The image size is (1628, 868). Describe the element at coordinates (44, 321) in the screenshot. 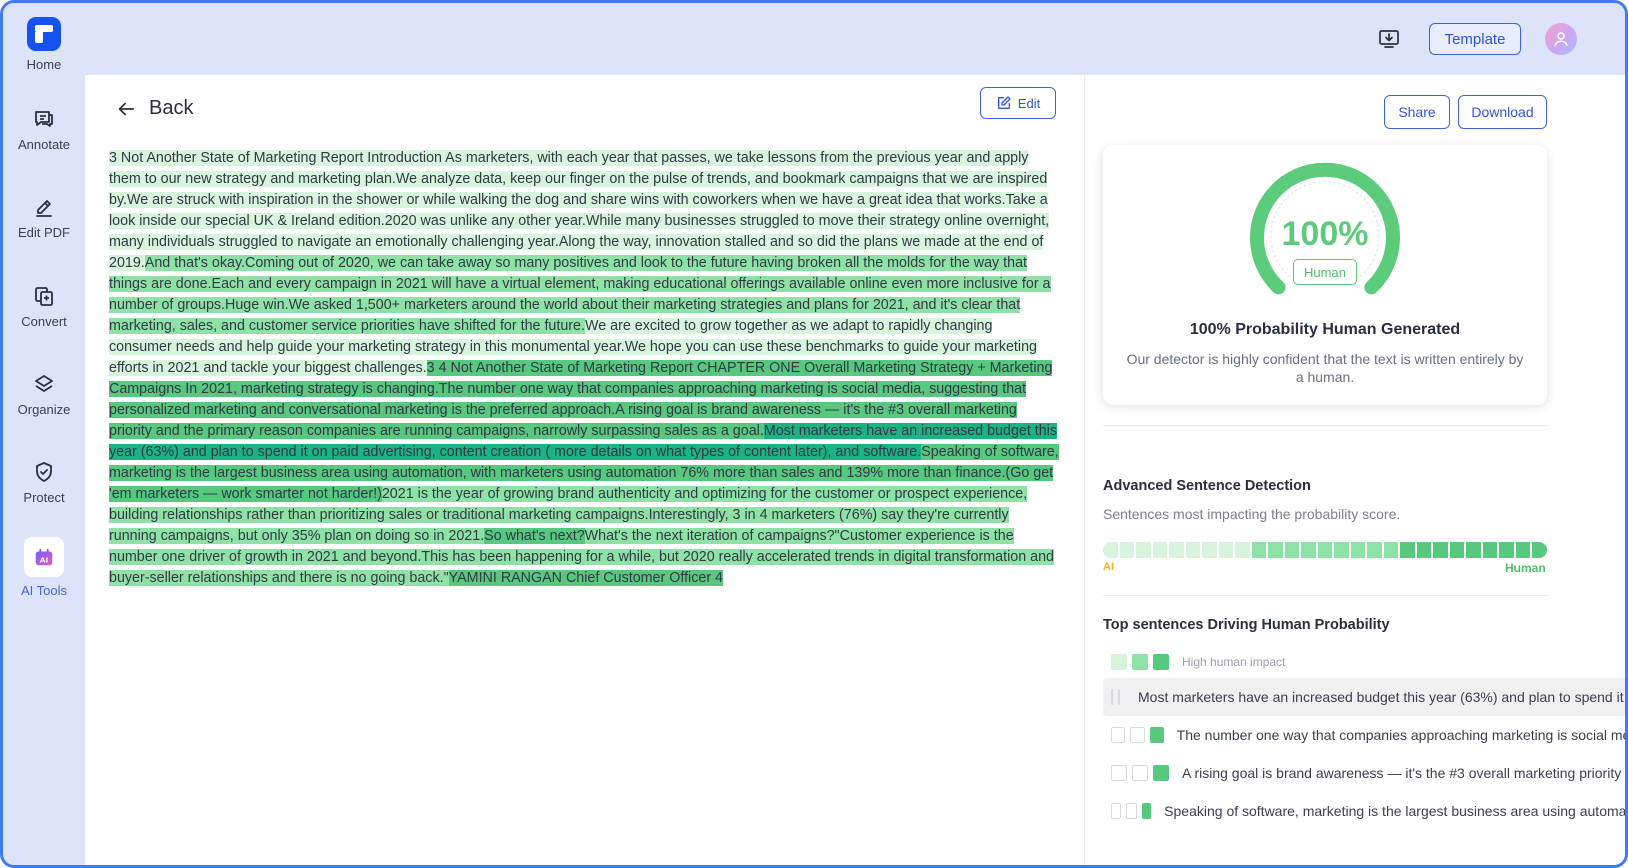

I see `sidebar-item-label: Convert` at that location.